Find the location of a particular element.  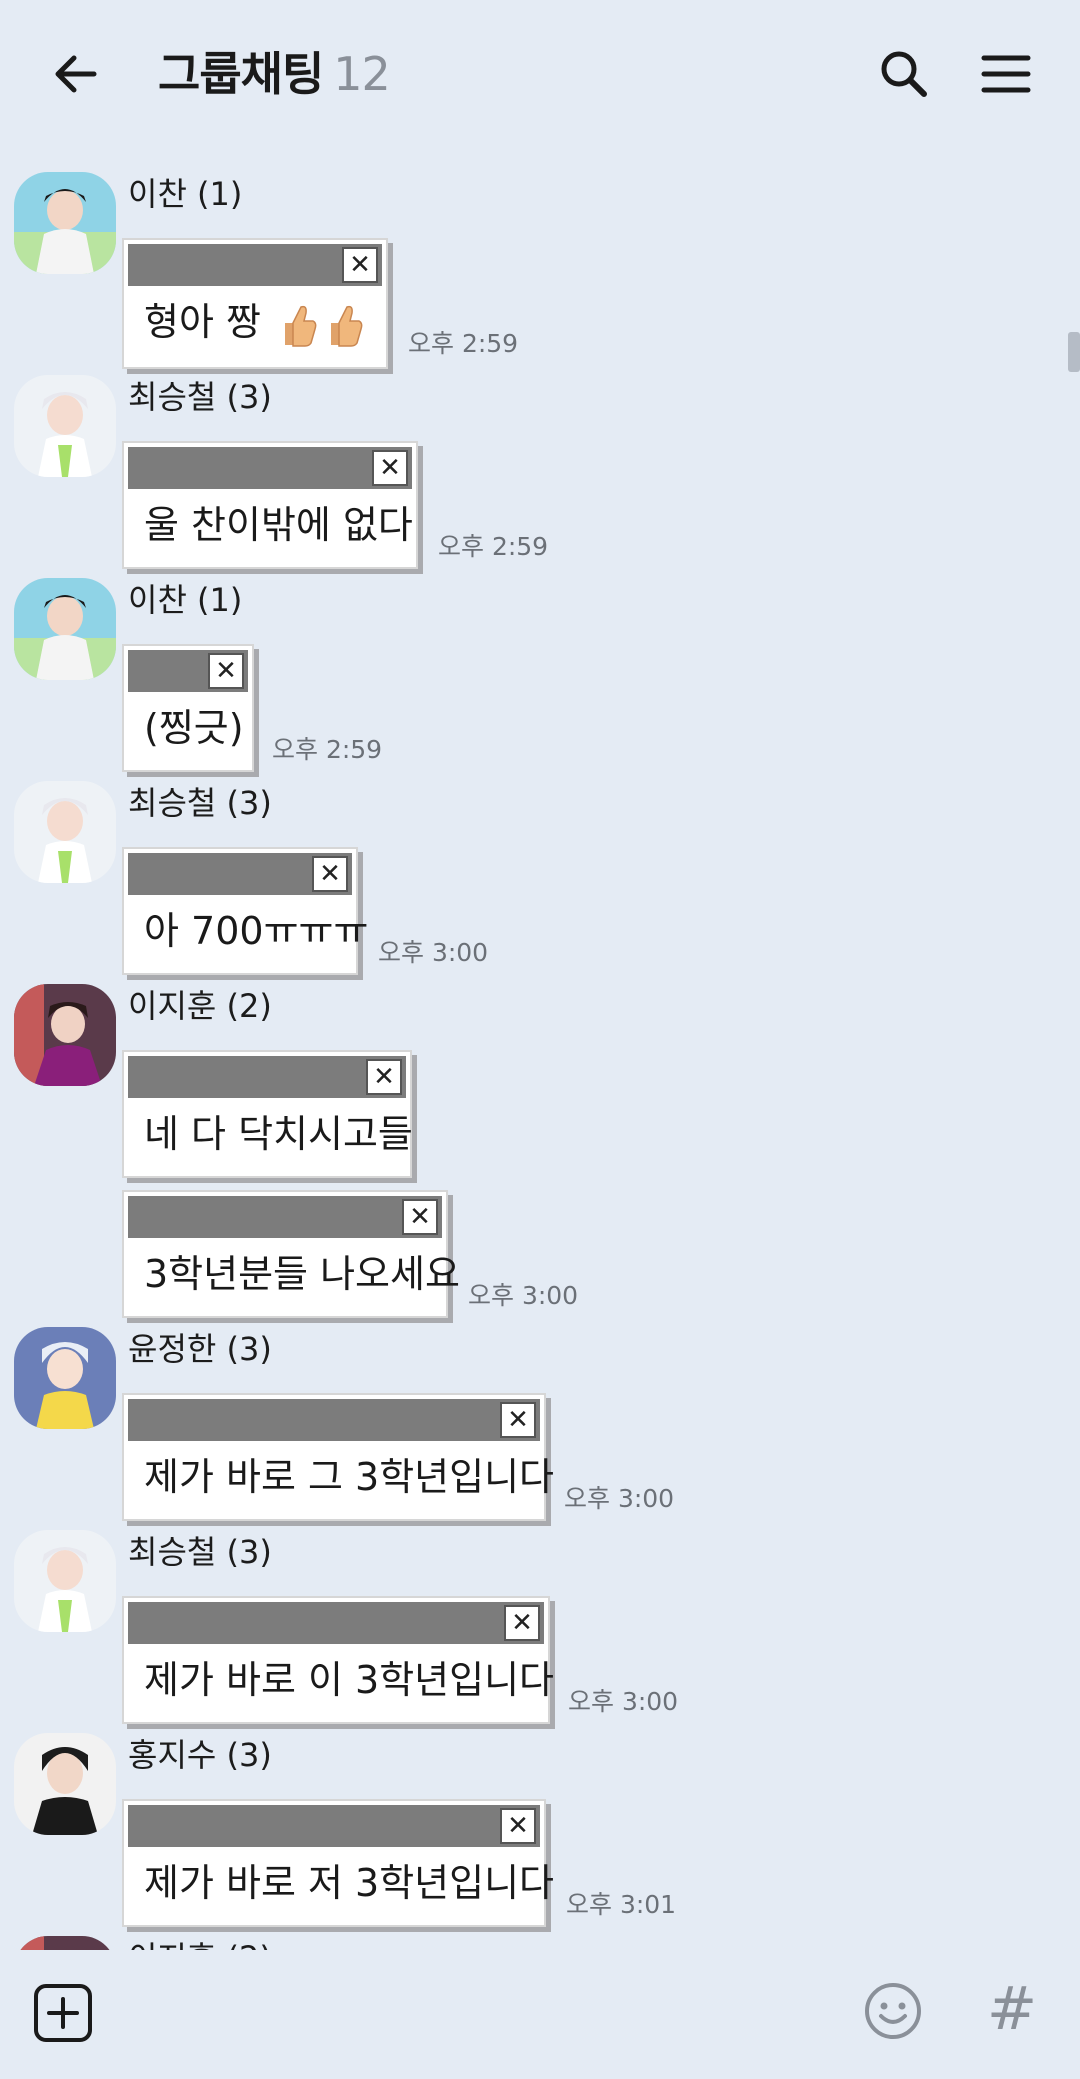

attach-button is located at coordinates (63, 2013).